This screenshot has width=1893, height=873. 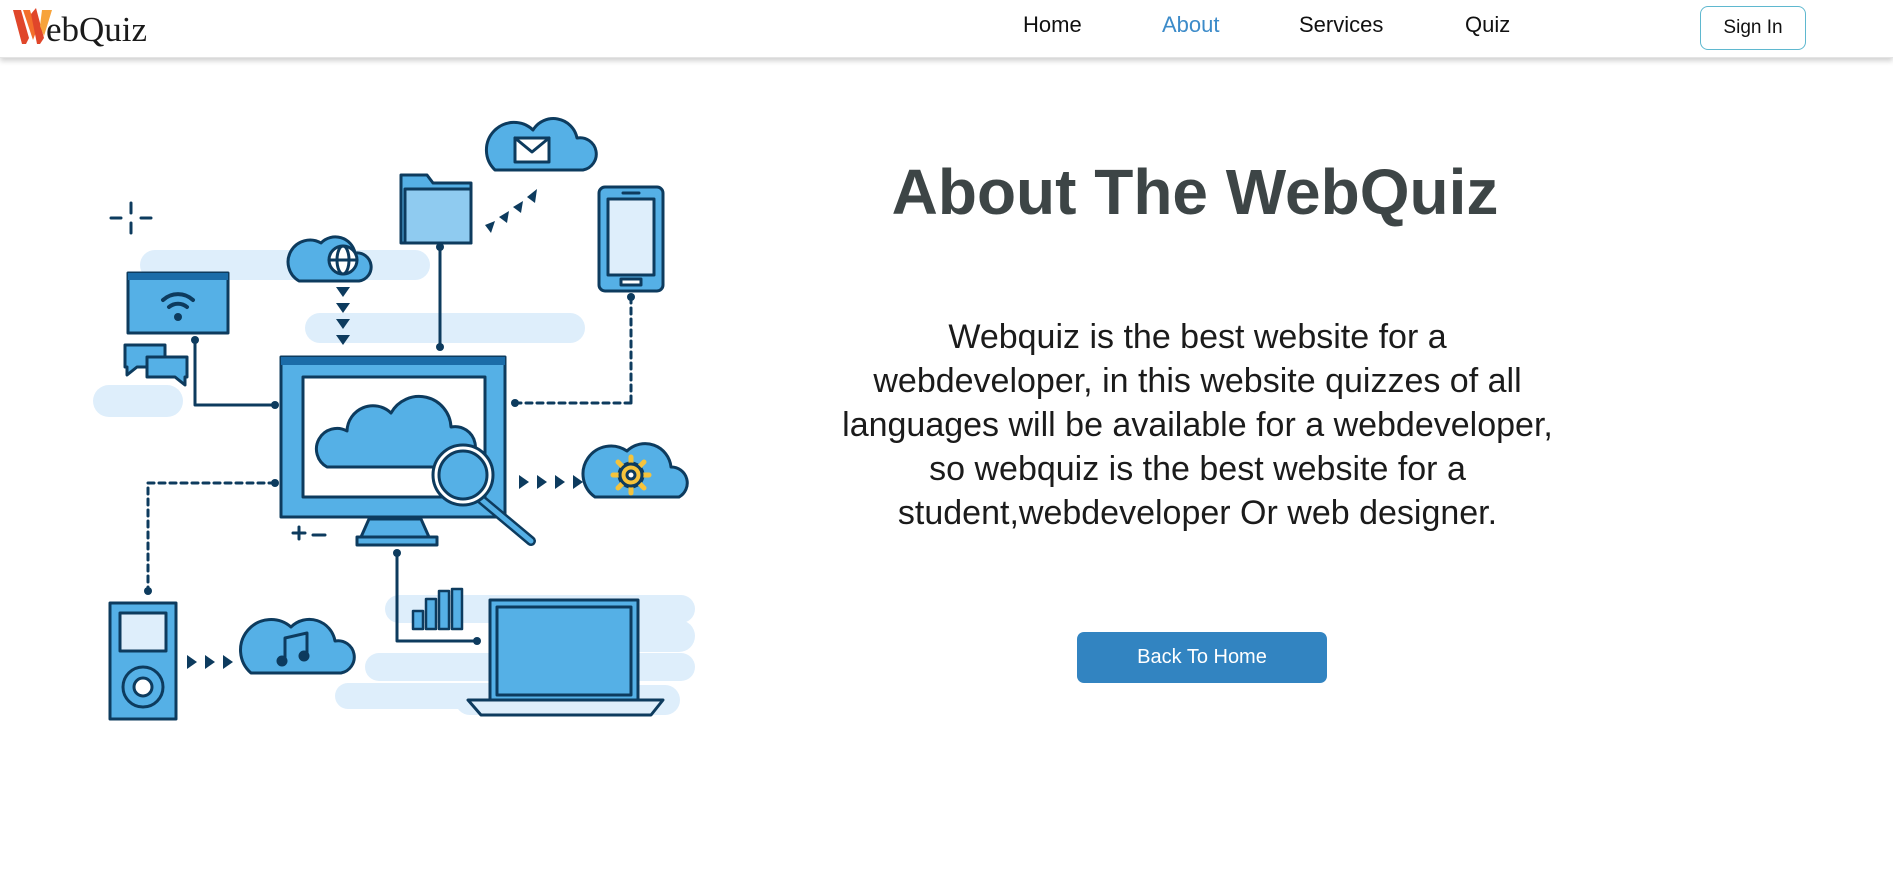 What do you see at coordinates (407, 451) in the screenshot?
I see `monitor-cloud-search-icon` at bounding box center [407, 451].